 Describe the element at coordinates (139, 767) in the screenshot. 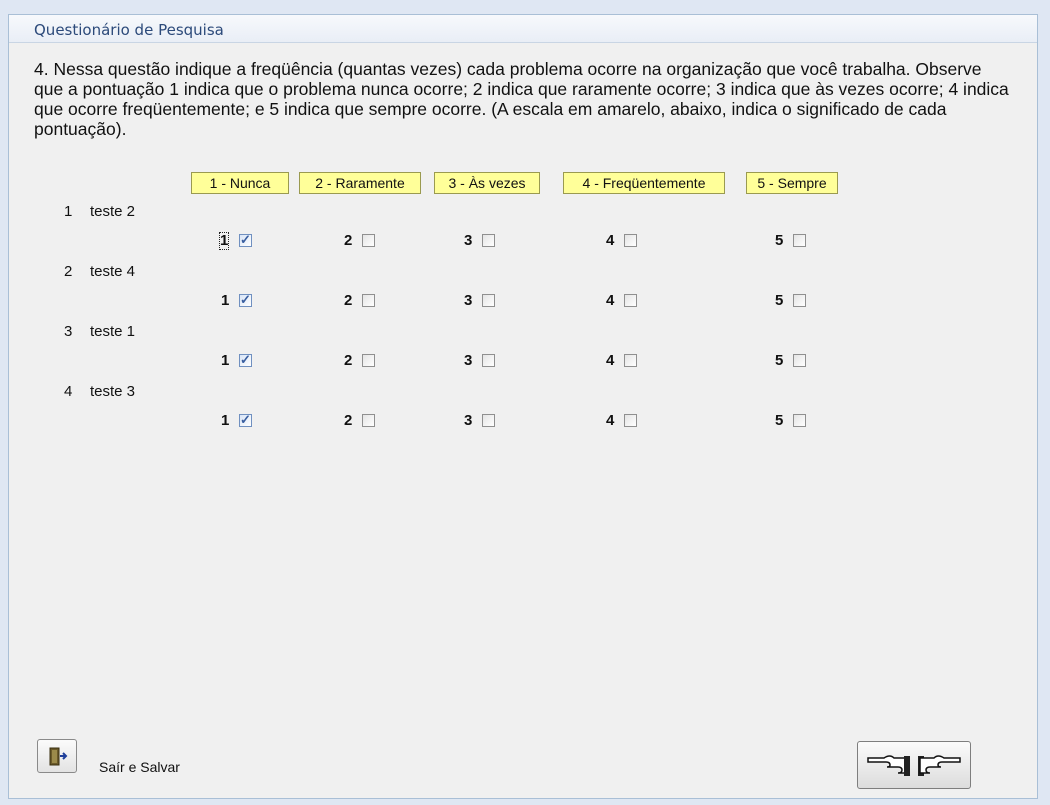

I see `exit-save-label: Saír e Salvar` at that location.